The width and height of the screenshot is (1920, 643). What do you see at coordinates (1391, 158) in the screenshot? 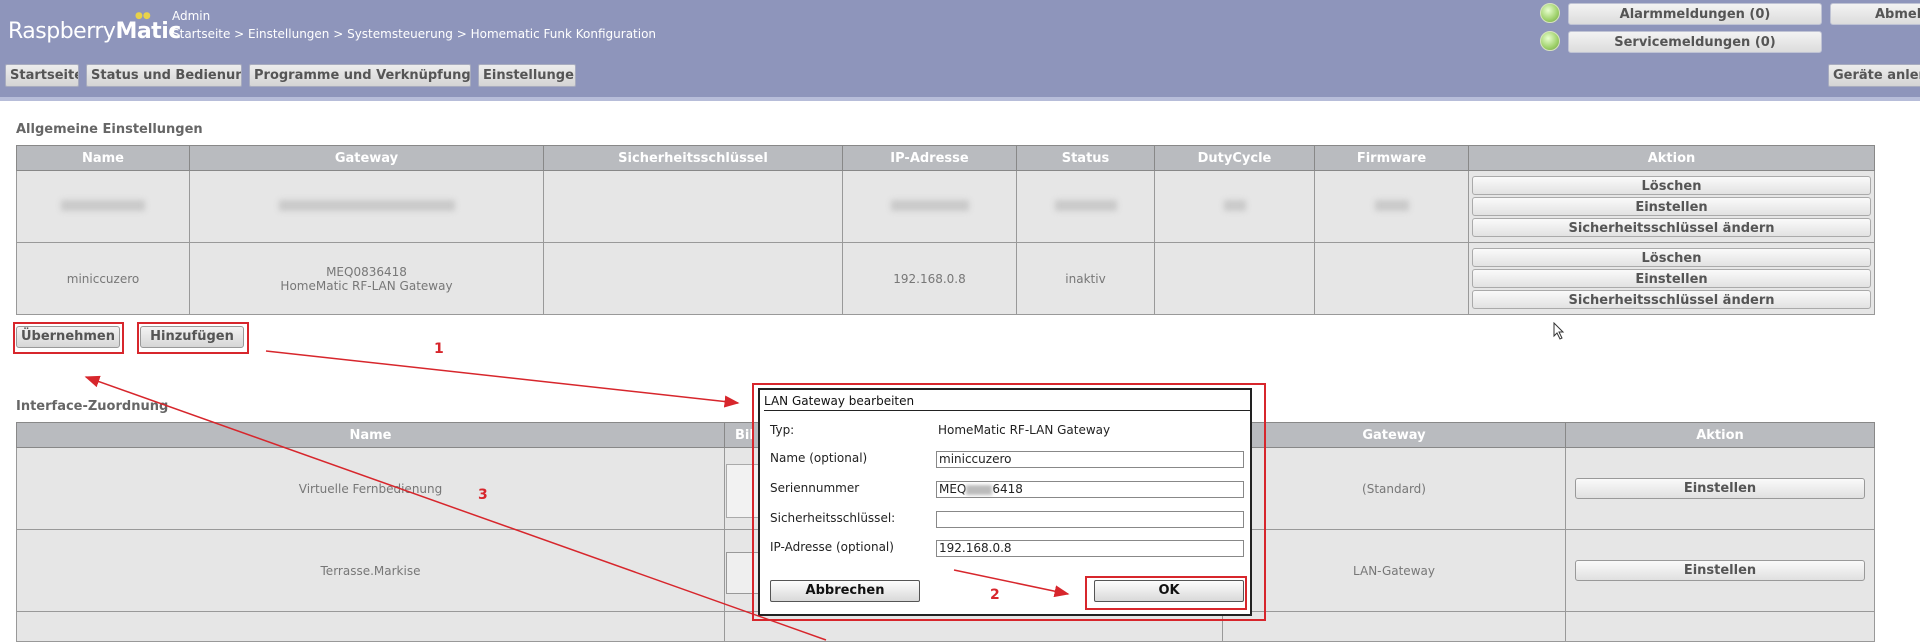
I see `col-firmware: Firmware` at bounding box center [1391, 158].